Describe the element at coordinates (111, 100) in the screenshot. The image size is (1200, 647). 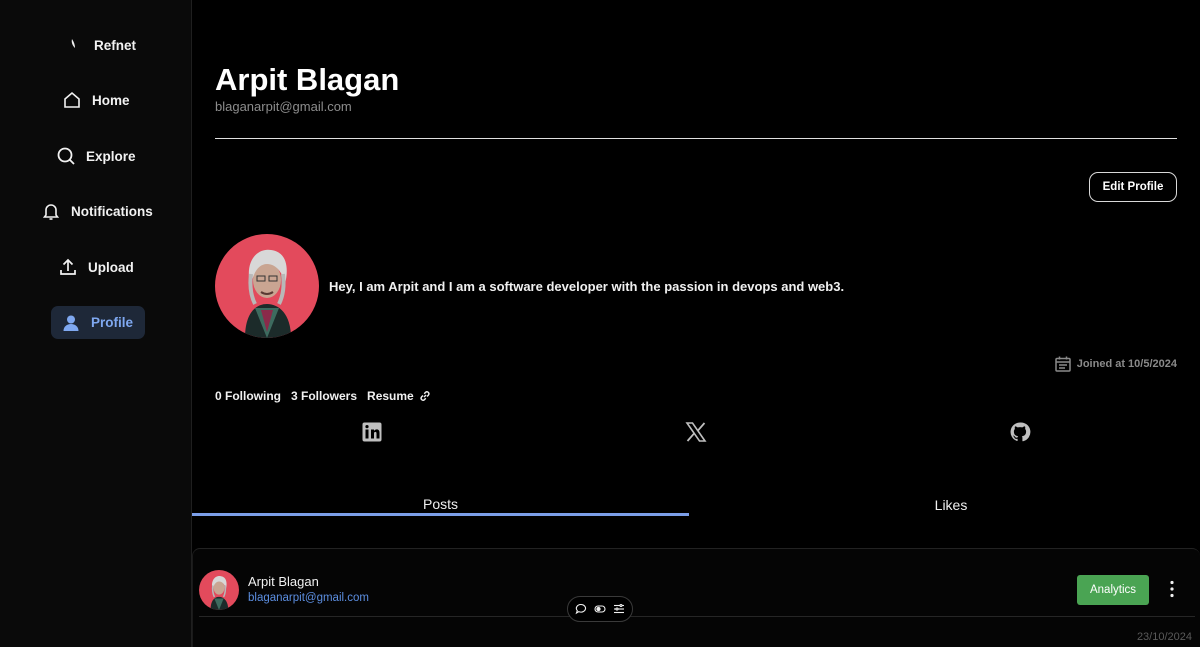
I see `sidebar-item-label: Home` at that location.